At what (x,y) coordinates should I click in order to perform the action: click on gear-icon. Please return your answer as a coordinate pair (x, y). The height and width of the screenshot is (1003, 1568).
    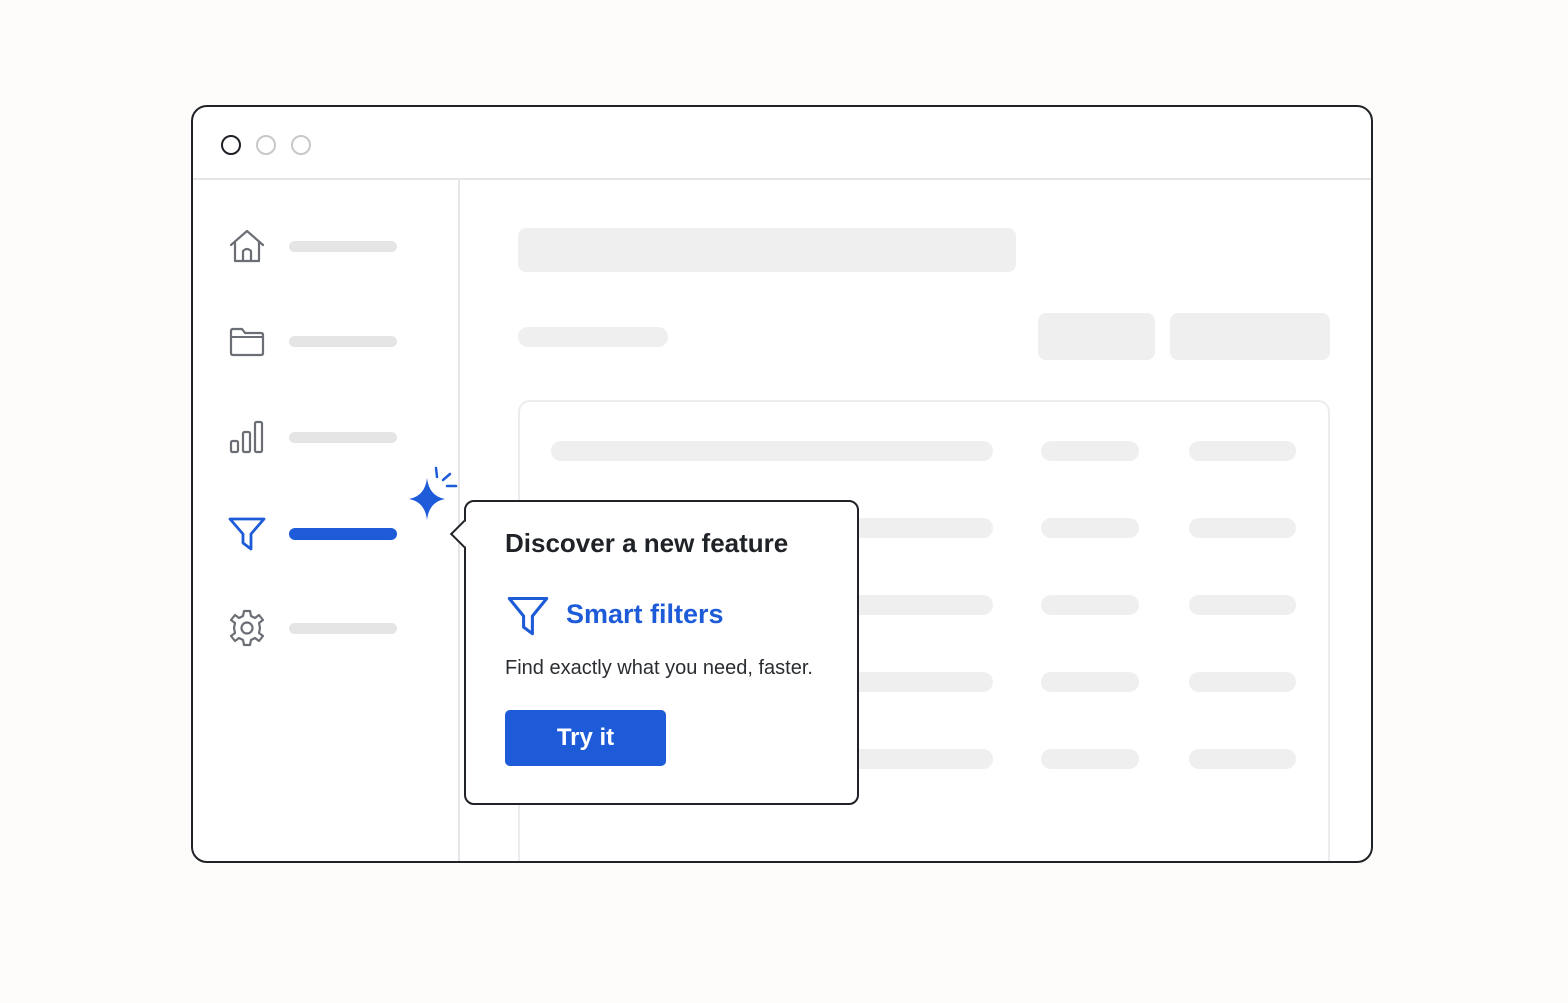
    Looking at the image, I should click on (247, 628).